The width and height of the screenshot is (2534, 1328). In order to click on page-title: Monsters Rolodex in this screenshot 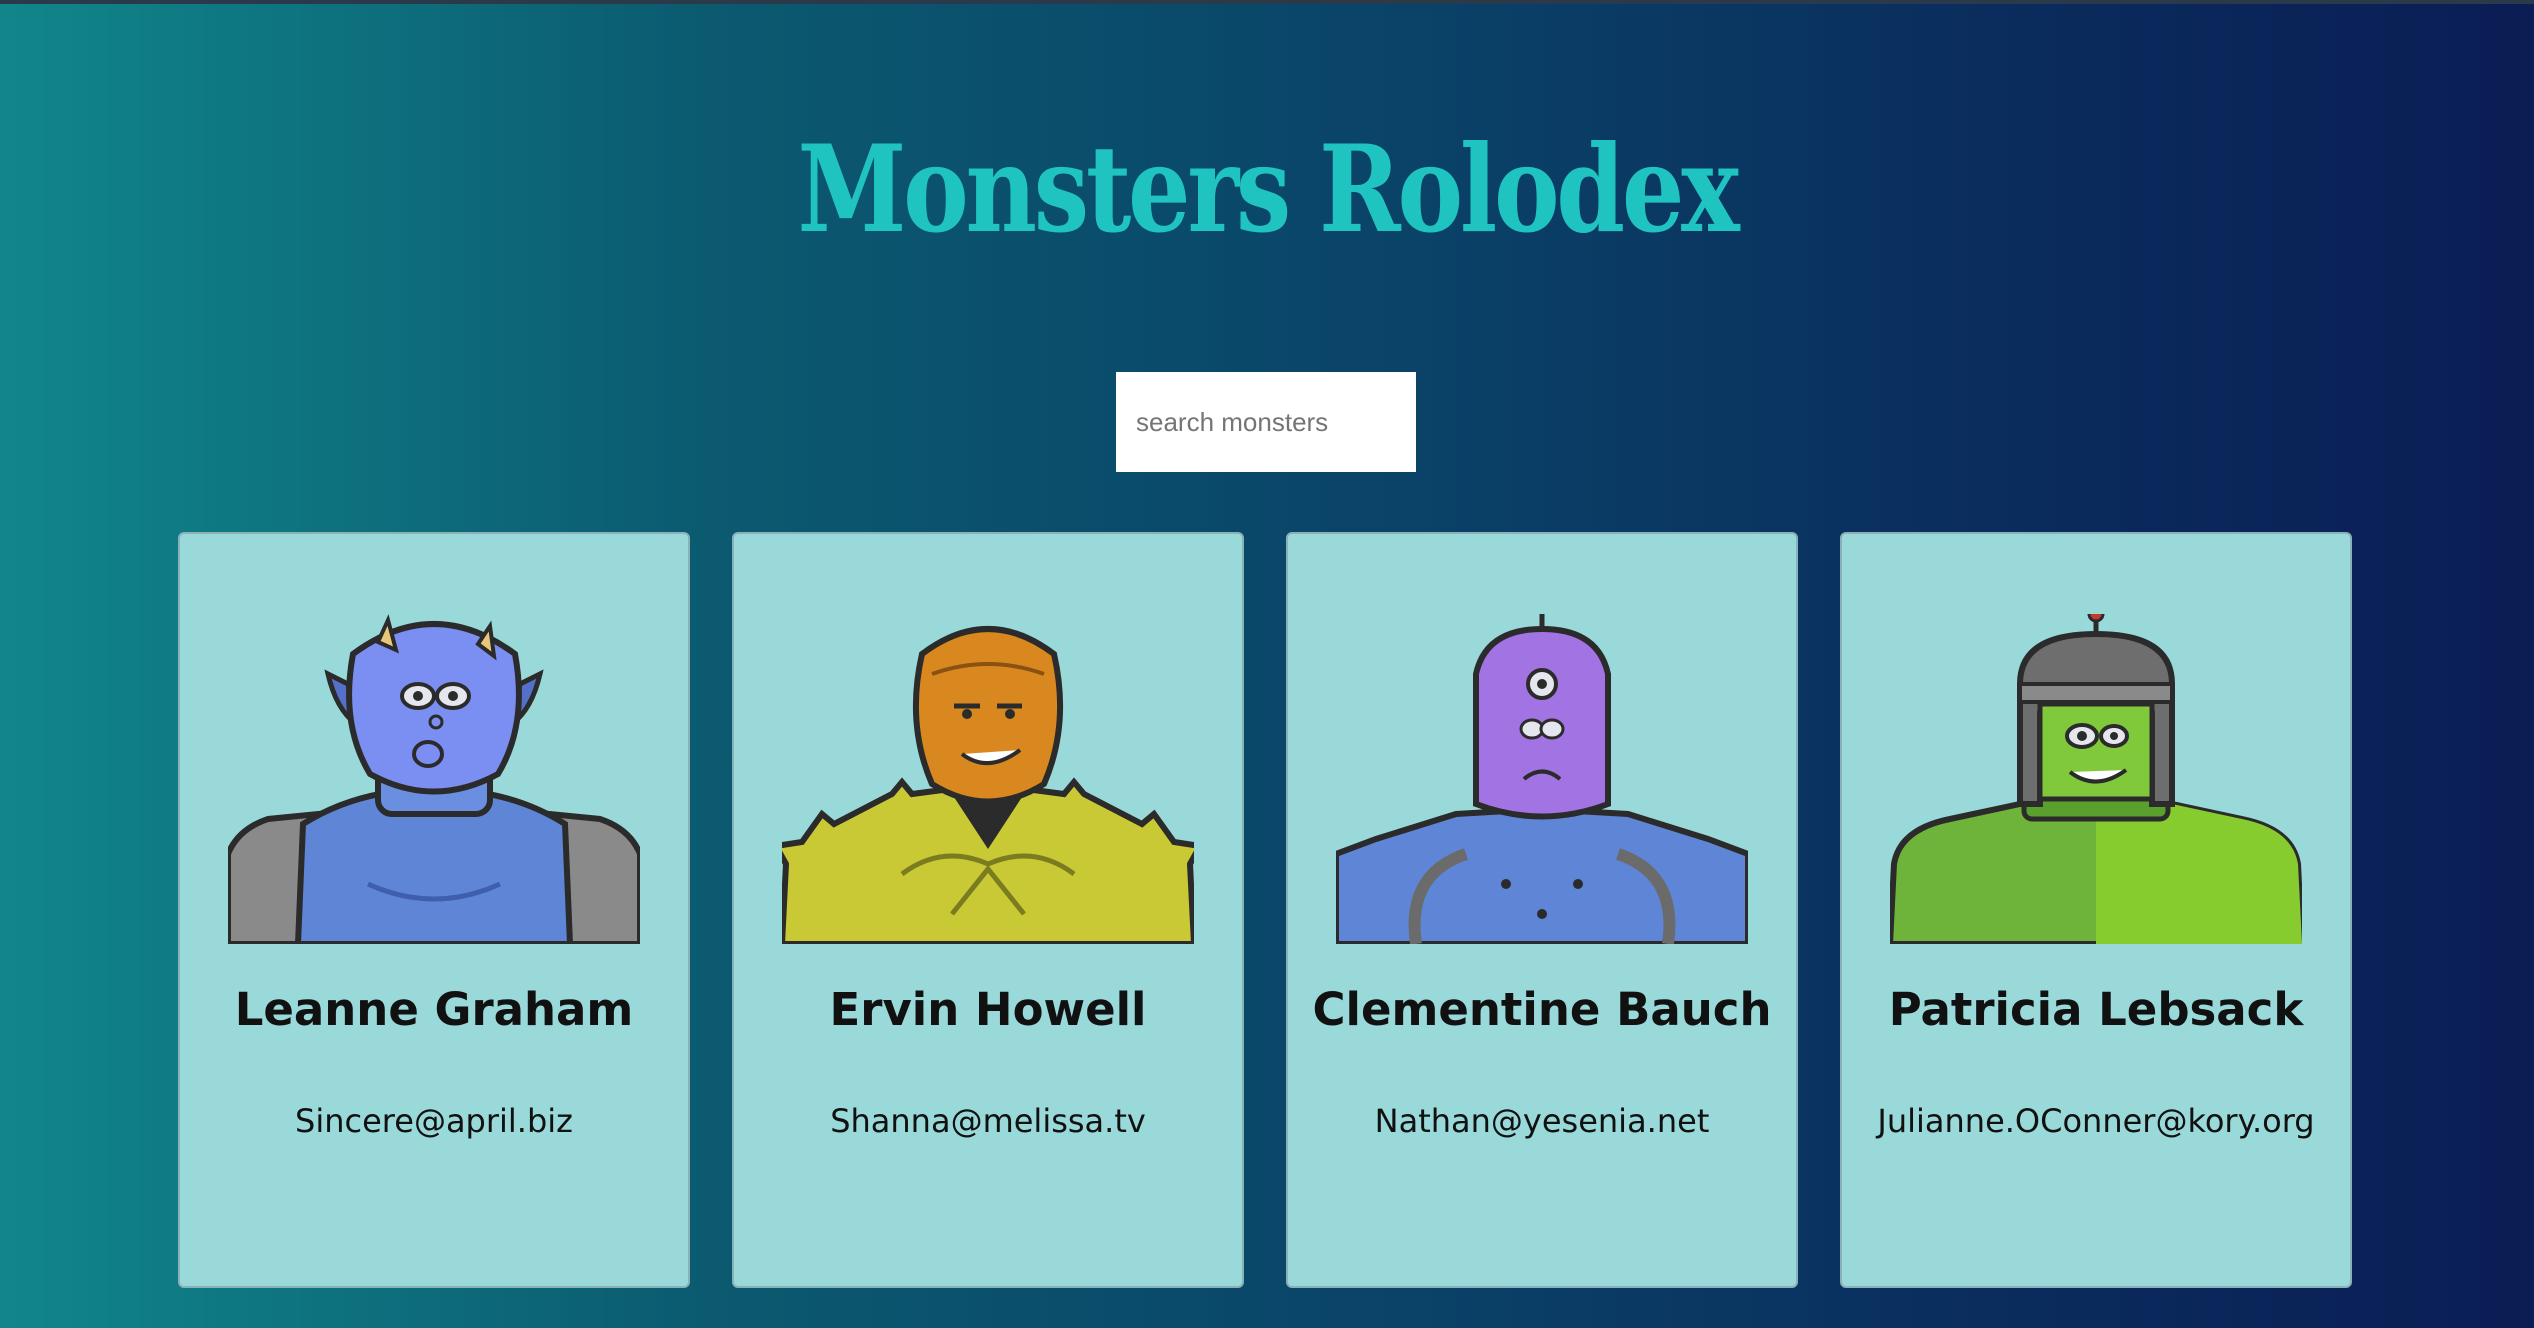, I will do `click(1268, 189)`.